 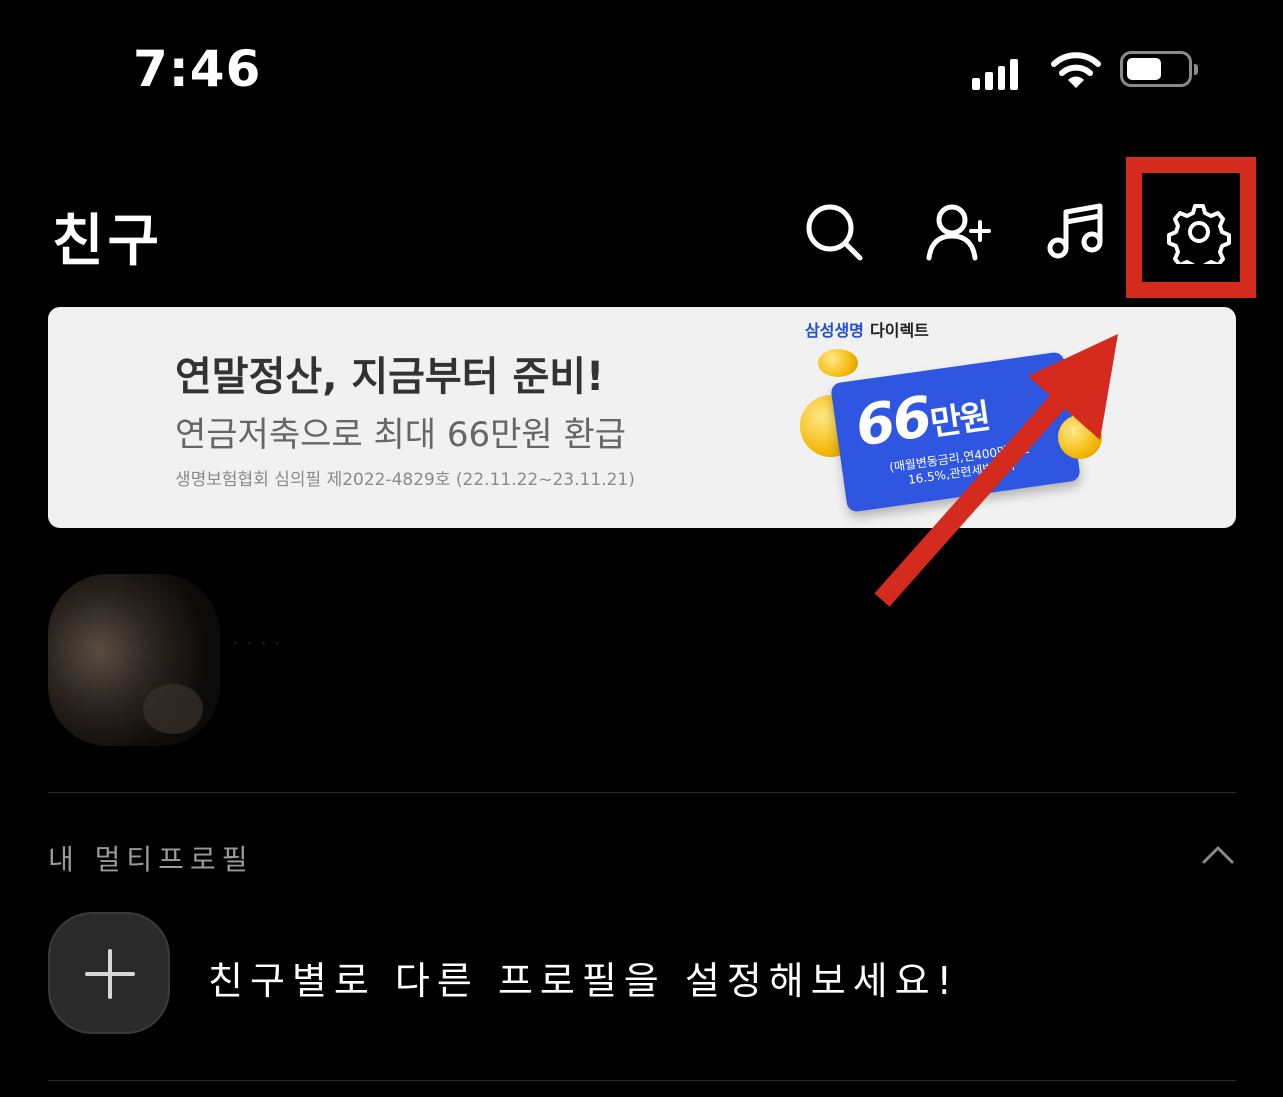 What do you see at coordinates (1218, 854) in the screenshot?
I see `chevron-up-icon` at bounding box center [1218, 854].